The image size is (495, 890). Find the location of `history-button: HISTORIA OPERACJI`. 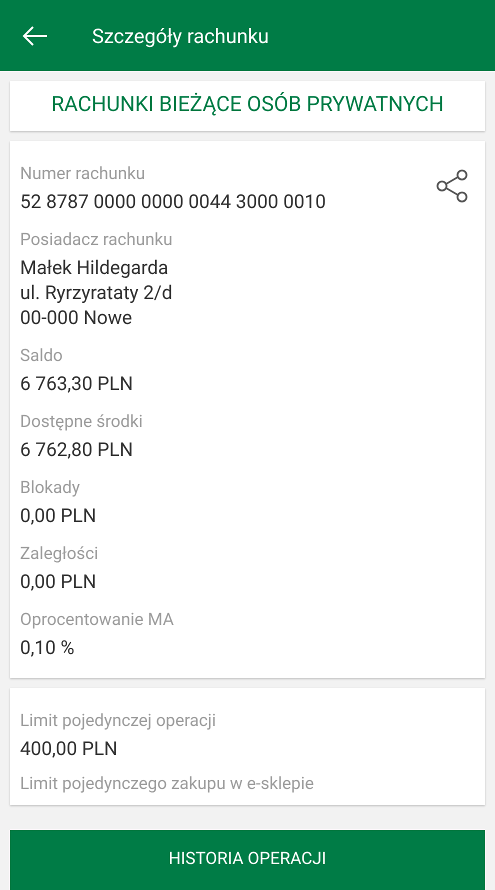

history-button: HISTORIA OPERACJI is located at coordinates (247, 860).